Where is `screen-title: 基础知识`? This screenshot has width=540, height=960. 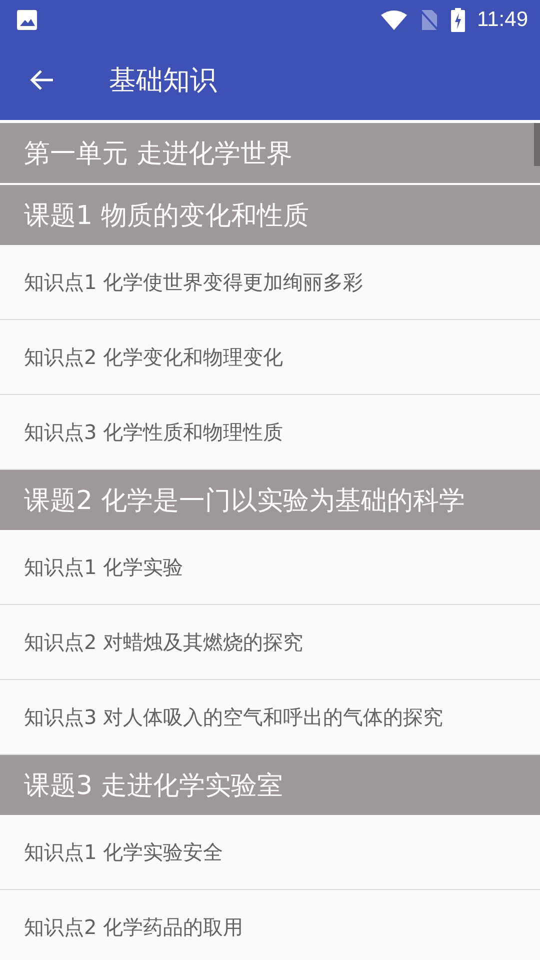
screen-title: 基础知识 is located at coordinates (163, 81).